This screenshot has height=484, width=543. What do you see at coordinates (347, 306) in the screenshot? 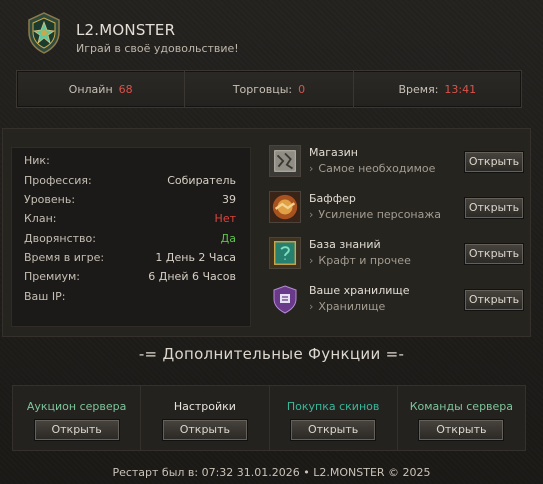
I see `service-desc: › Хранилище` at bounding box center [347, 306].